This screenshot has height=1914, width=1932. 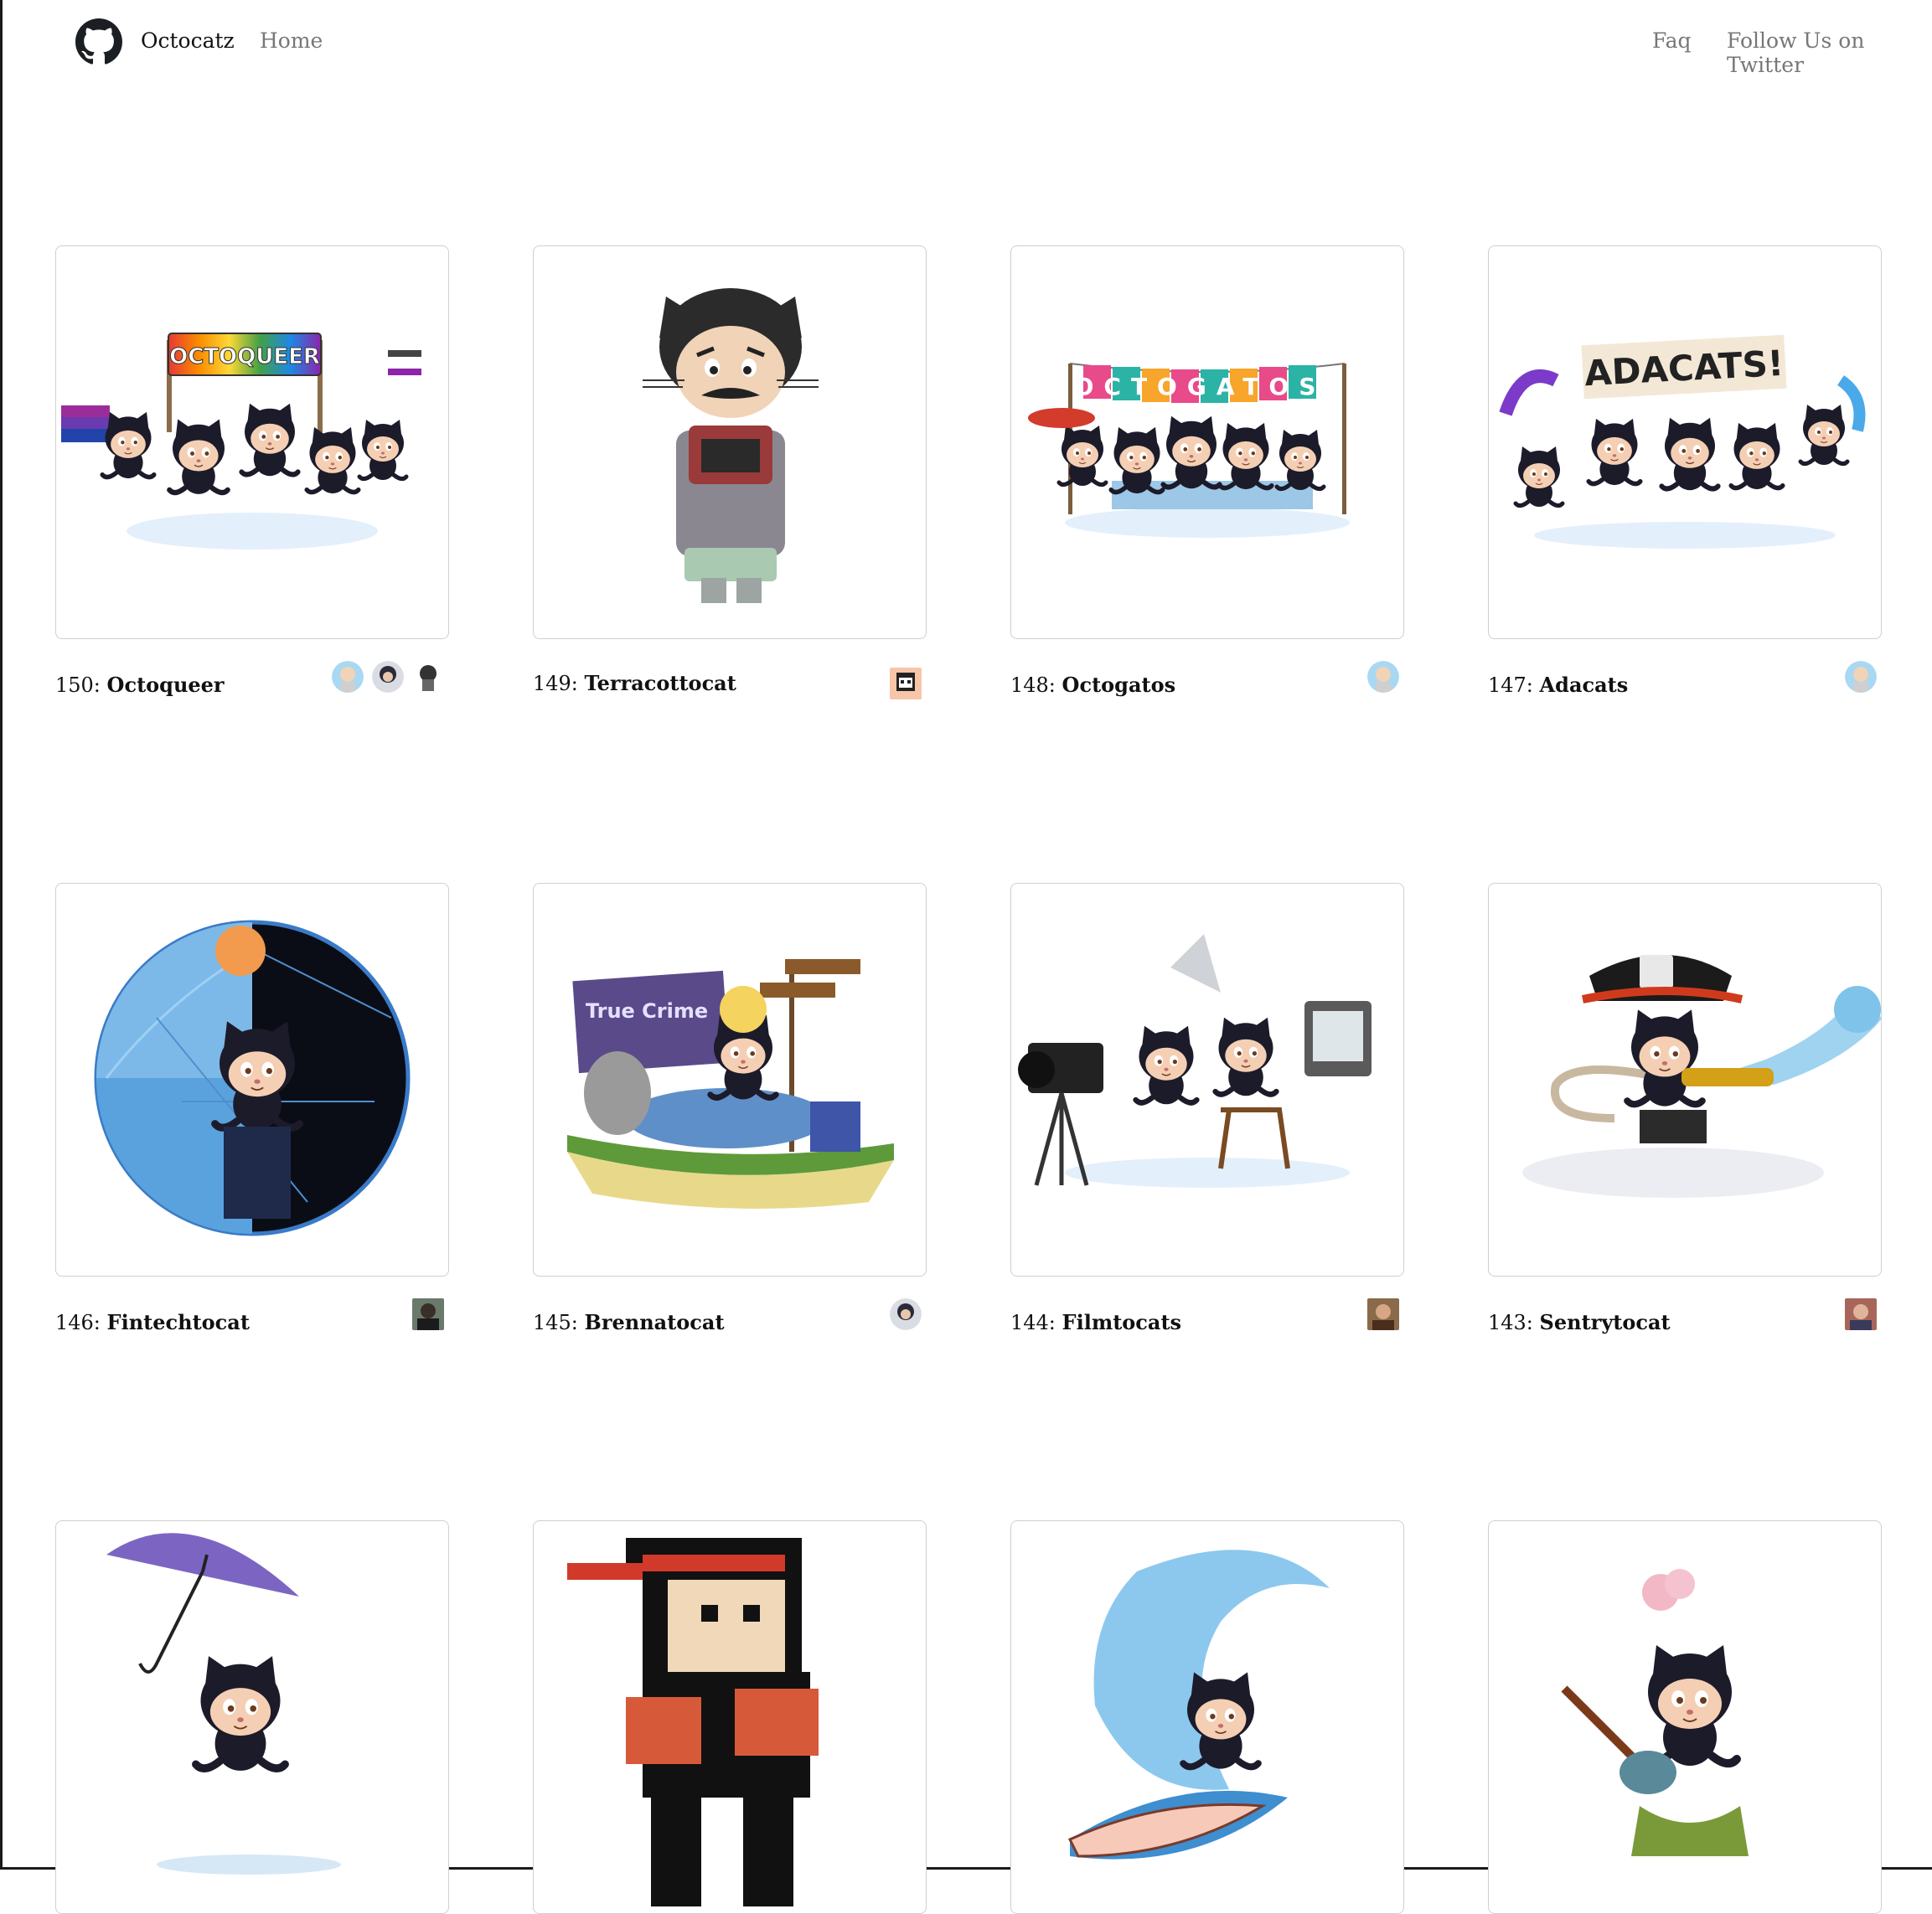 What do you see at coordinates (78, 685) in the screenshot?
I see `card-number: 150:` at bounding box center [78, 685].